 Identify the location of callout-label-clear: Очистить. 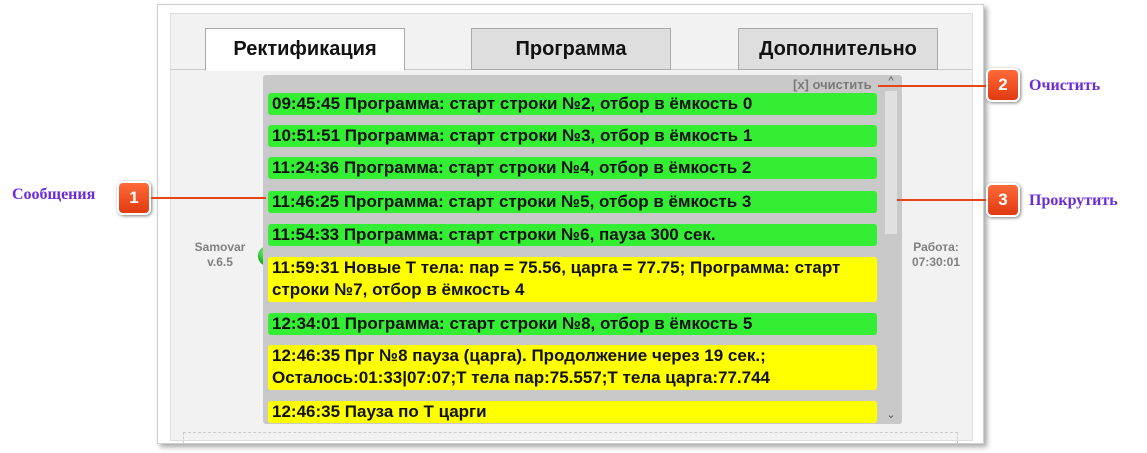
(1065, 85).